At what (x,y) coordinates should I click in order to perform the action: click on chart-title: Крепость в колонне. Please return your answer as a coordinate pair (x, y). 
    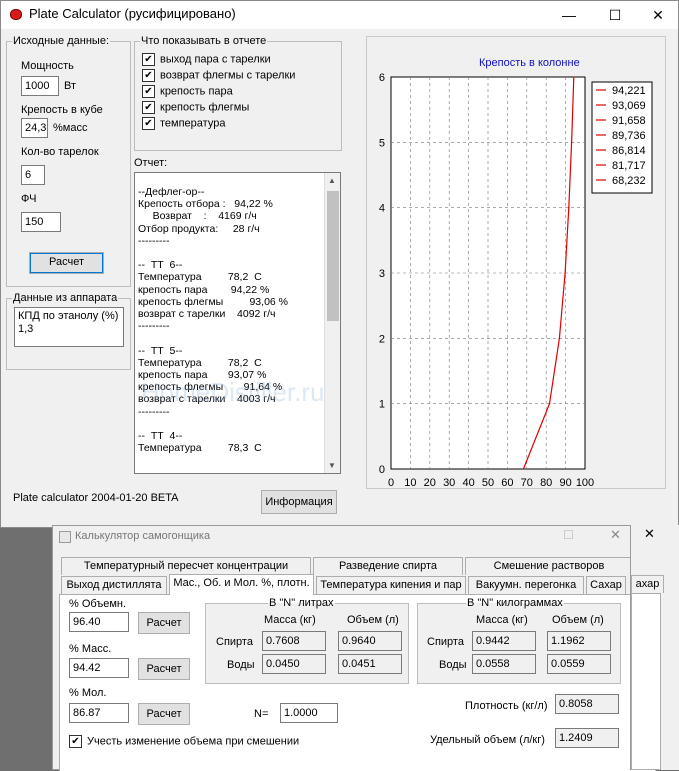
    Looking at the image, I should click on (529, 63).